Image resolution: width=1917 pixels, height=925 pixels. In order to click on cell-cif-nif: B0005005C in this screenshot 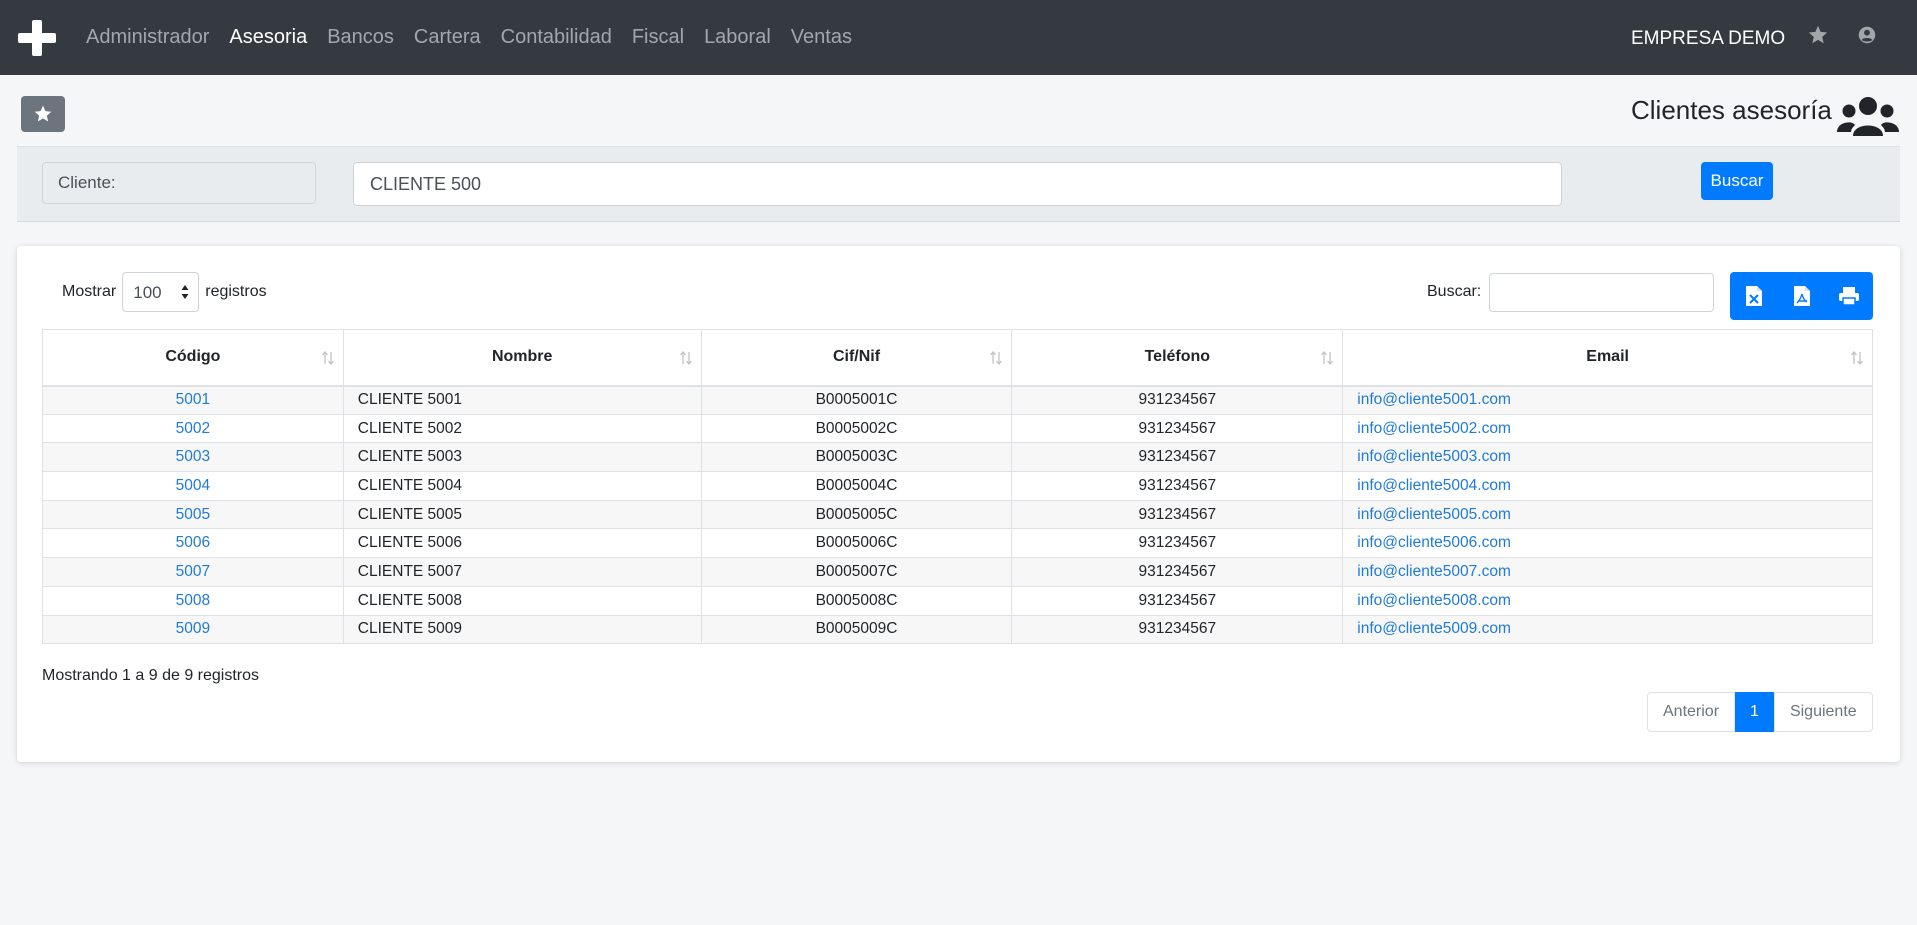, I will do `click(856, 514)`.